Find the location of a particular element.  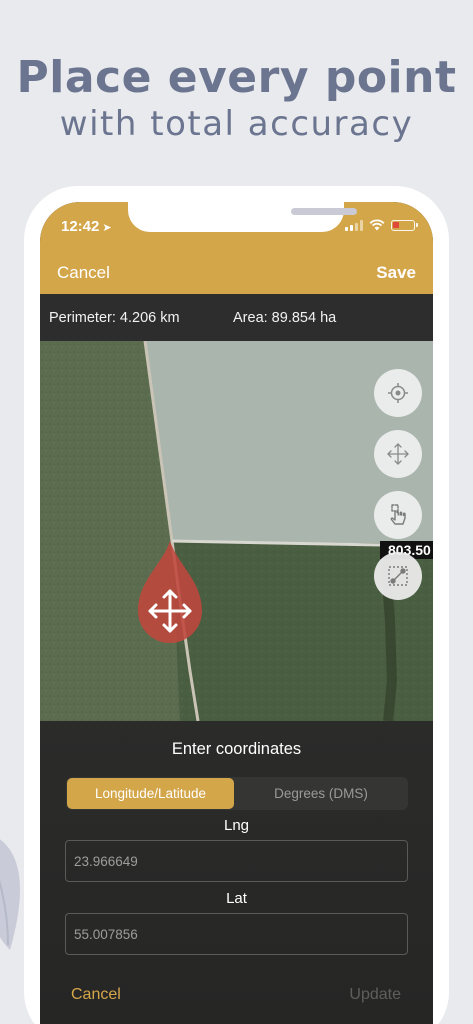

status-time: 12:42 ➤ is located at coordinates (86, 226).